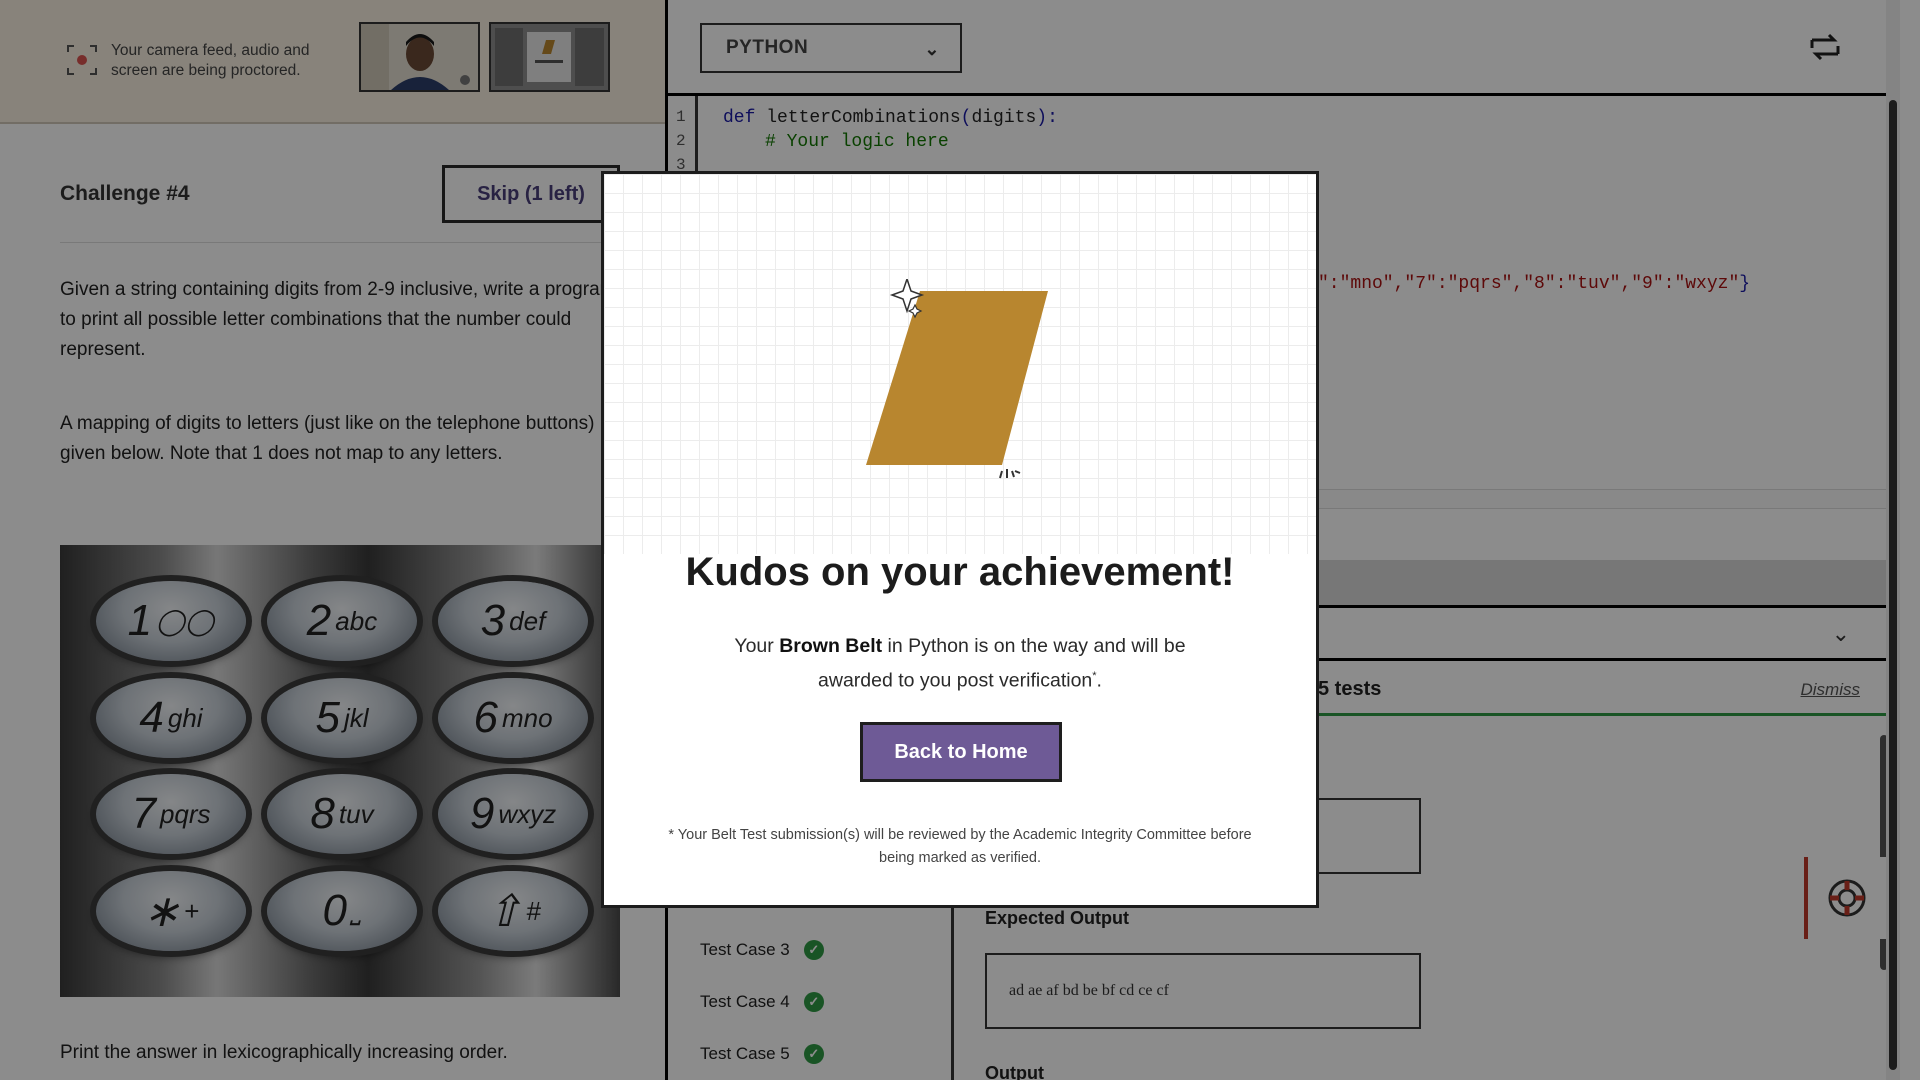 The width and height of the screenshot is (1920, 1080). What do you see at coordinates (831, 646) in the screenshot?
I see `belt-name: Brown Belt` at bounding box center [831, 646].